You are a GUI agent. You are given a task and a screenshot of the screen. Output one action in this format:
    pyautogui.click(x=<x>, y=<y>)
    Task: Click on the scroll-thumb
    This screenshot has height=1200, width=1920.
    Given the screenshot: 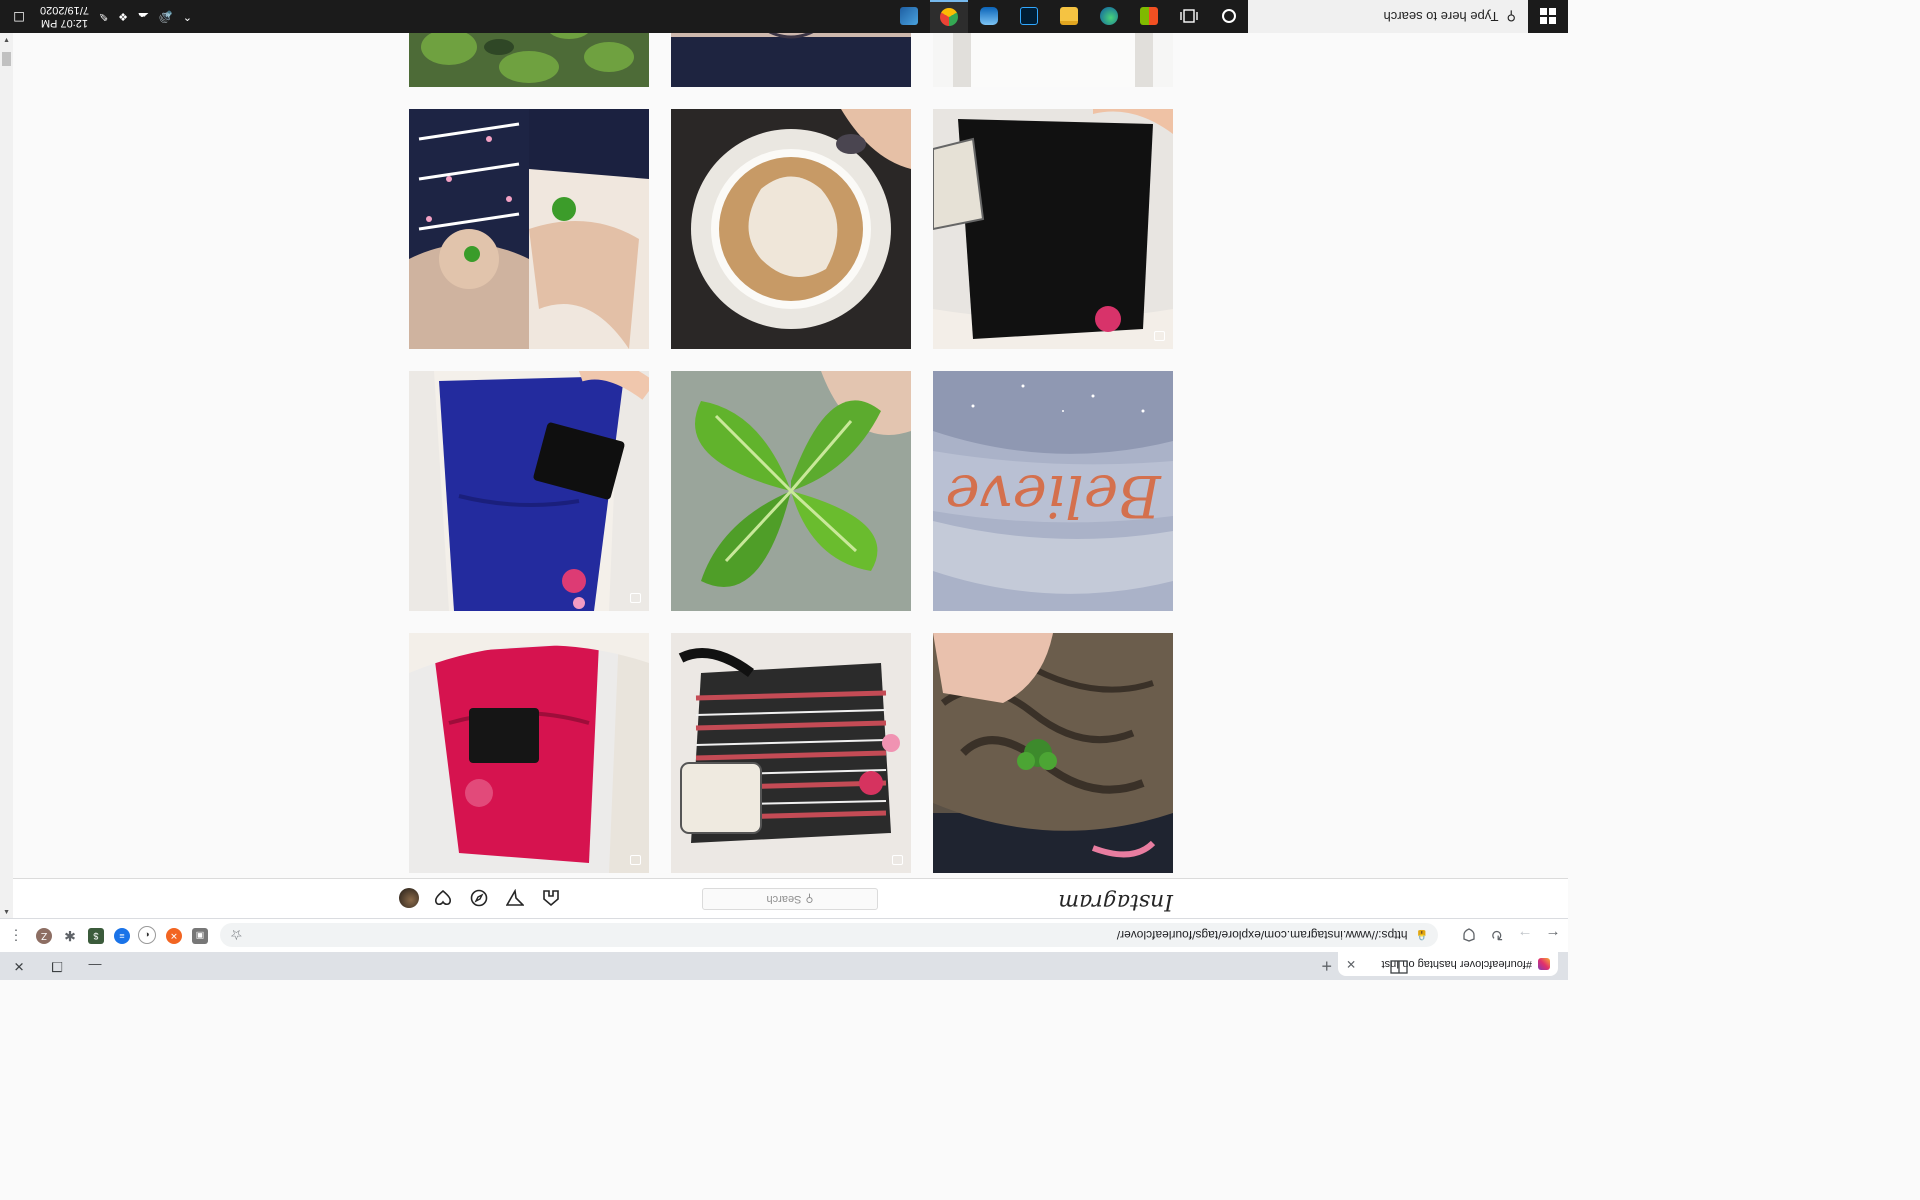 What is the action you would take?
    pyautogui.click(x=6, y=59)
    